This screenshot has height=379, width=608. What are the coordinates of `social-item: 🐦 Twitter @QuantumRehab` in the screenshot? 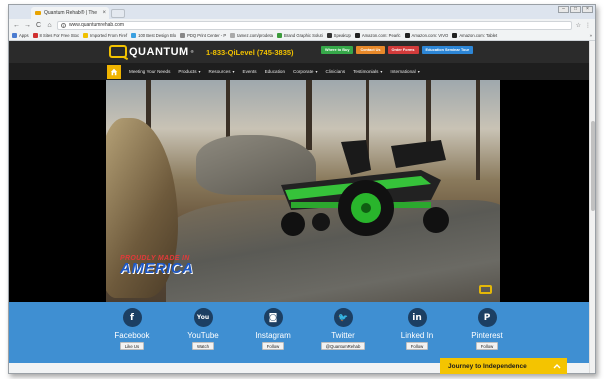 It's located at (343, 329).